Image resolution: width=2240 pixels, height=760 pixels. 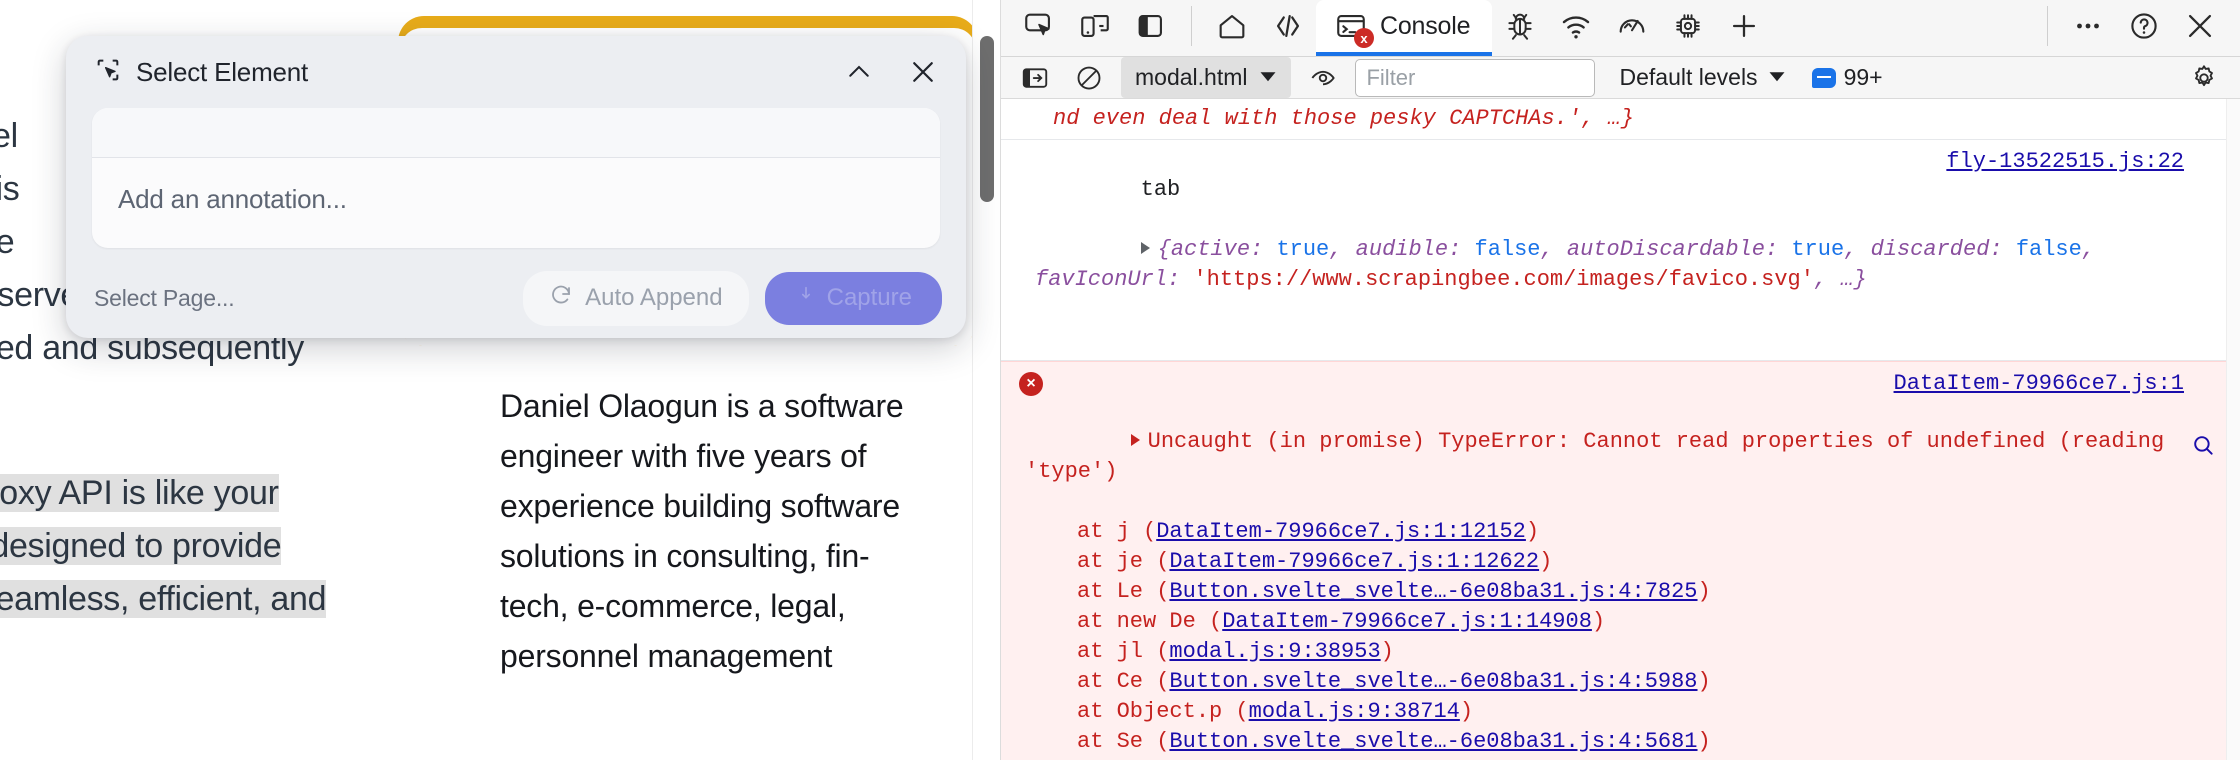 I want to click on close-devtools-icon, so click(x=2200, y=26).